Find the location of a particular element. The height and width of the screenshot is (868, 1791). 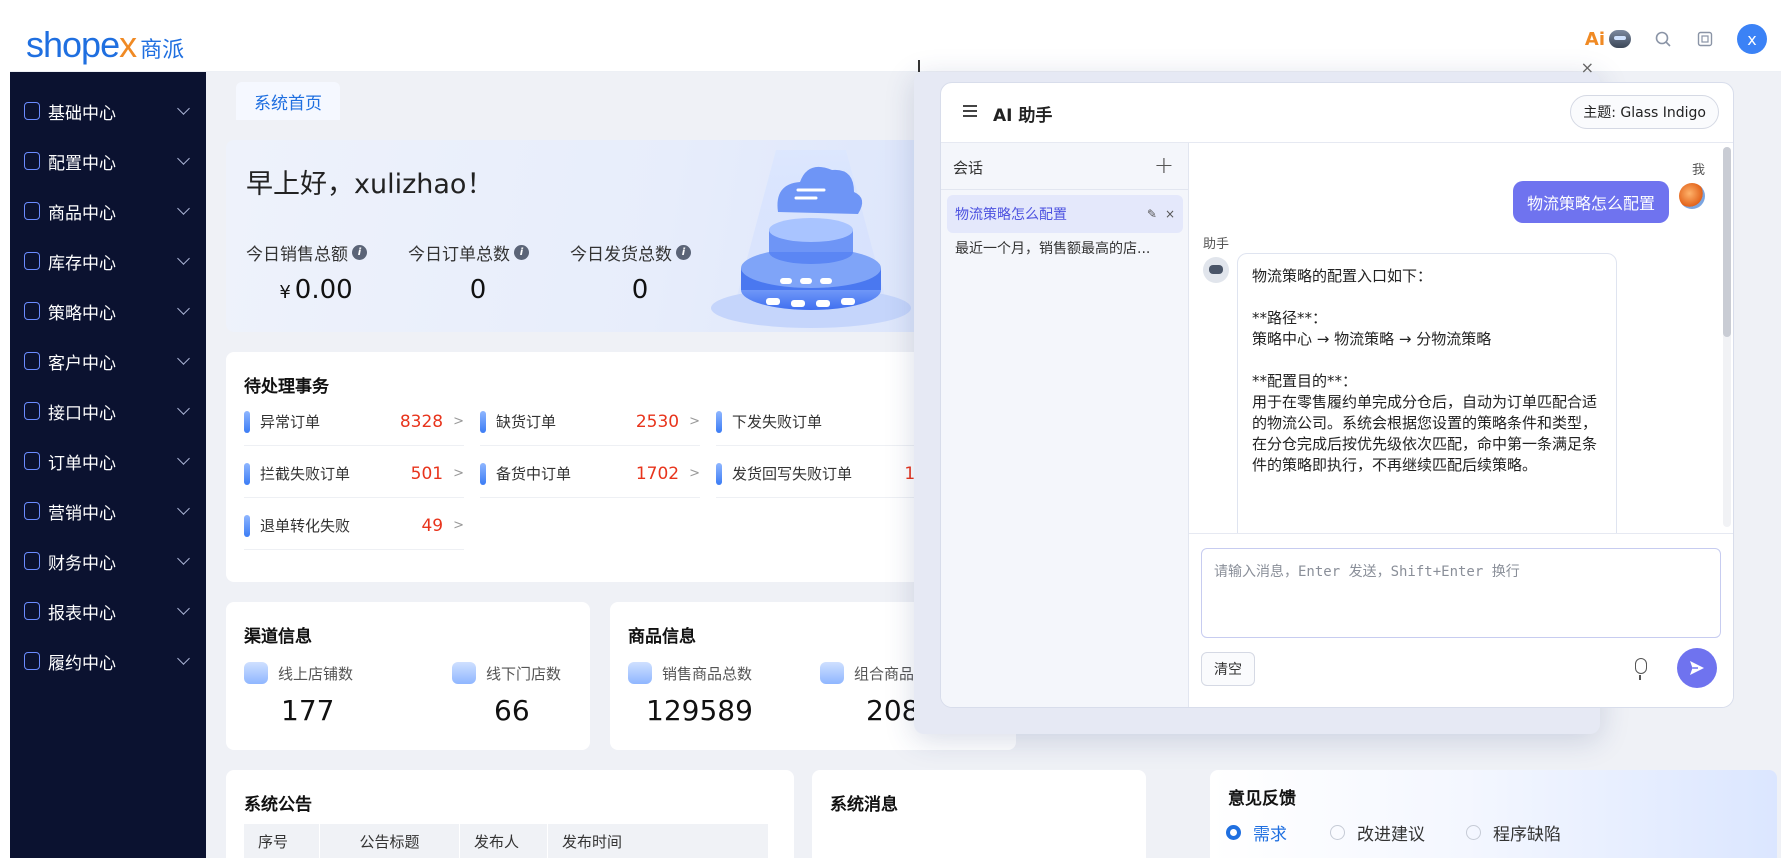

goods-title: 商品信息 is located at coordinates (662, 637).